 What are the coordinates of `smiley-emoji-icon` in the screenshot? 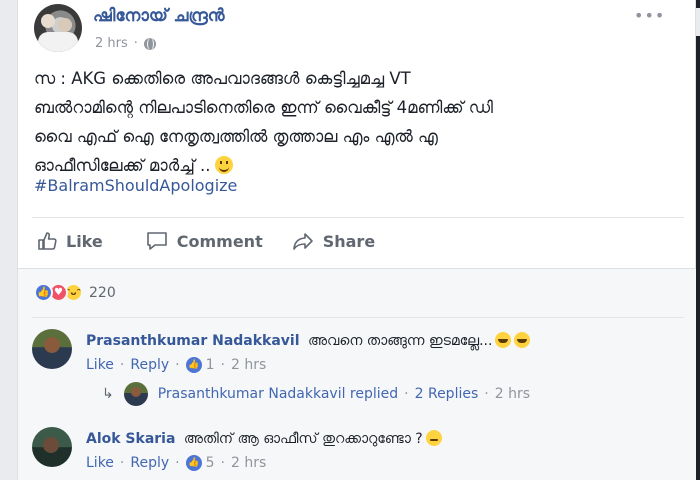 It's located at (223, 165).